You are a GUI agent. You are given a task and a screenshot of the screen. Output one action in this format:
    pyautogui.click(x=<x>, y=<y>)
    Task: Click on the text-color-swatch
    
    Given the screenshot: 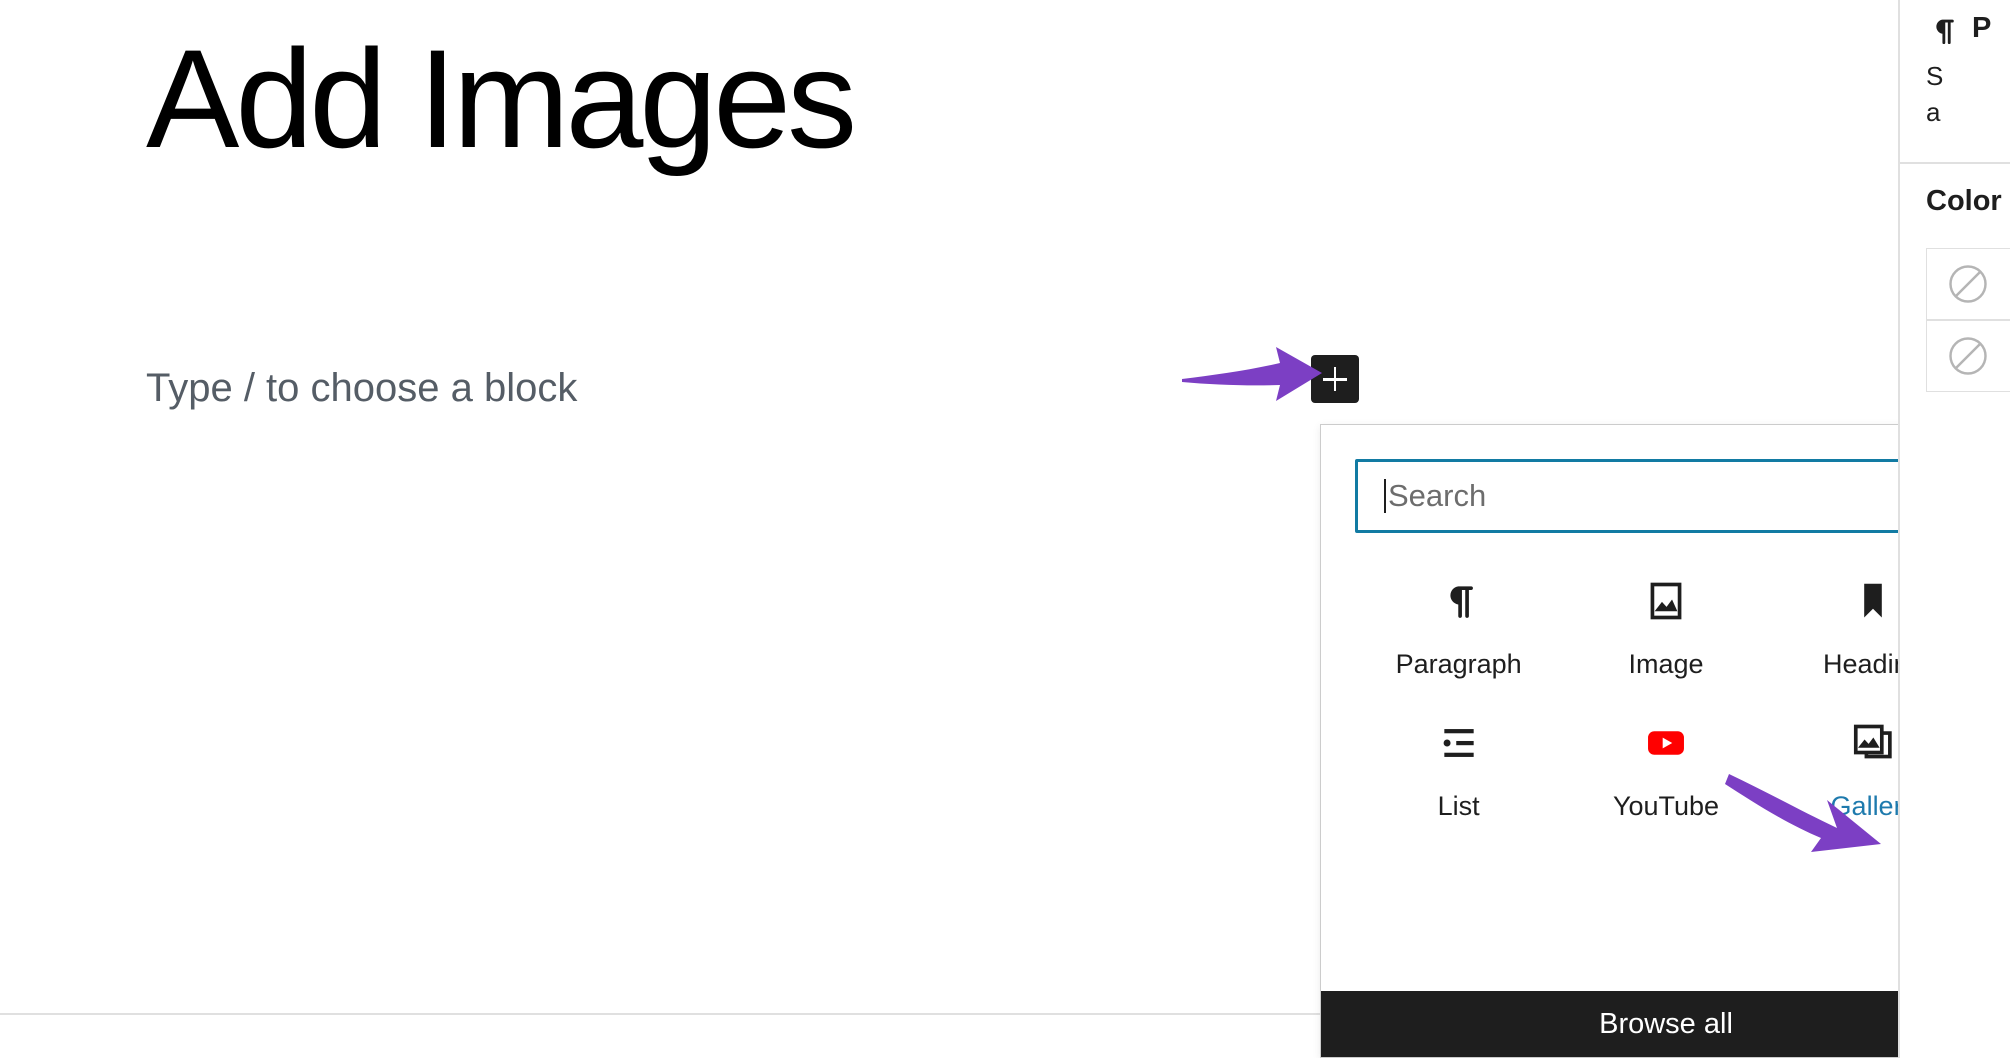 What is the action you would take?
    pyautogui.click(x=1968, y=284)
    